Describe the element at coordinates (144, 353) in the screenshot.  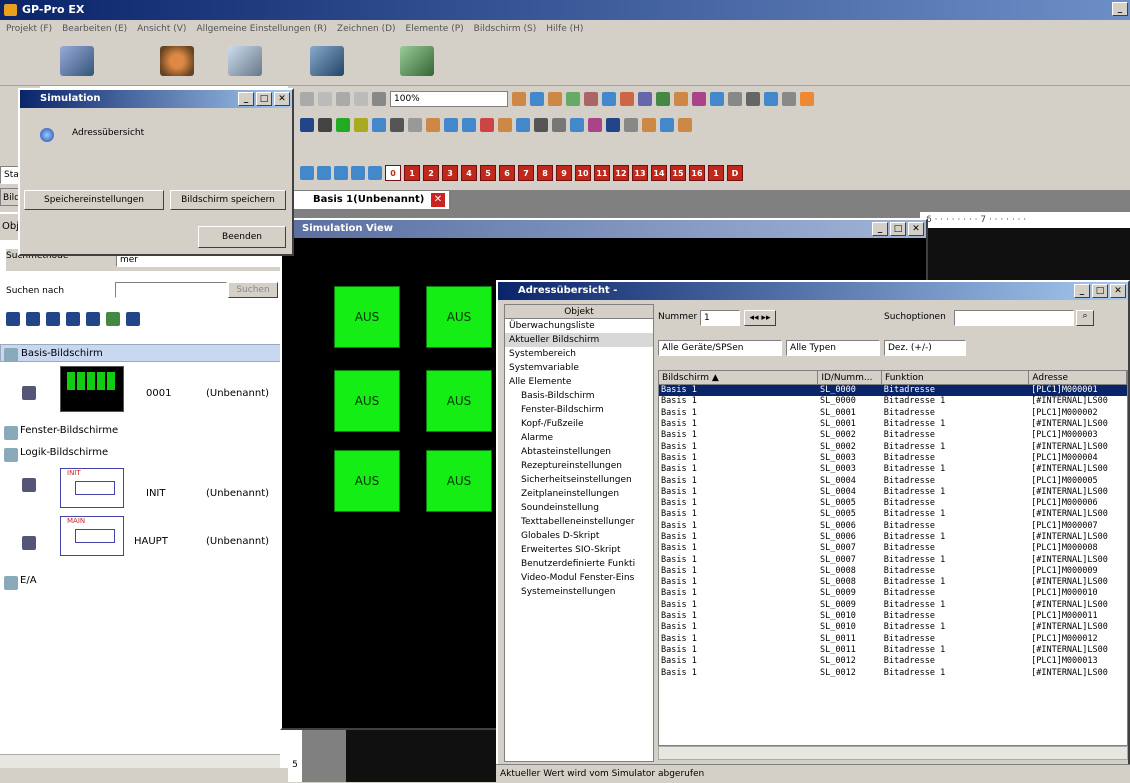
I see `tree-basis: Basis-Bildschirm` at that location.